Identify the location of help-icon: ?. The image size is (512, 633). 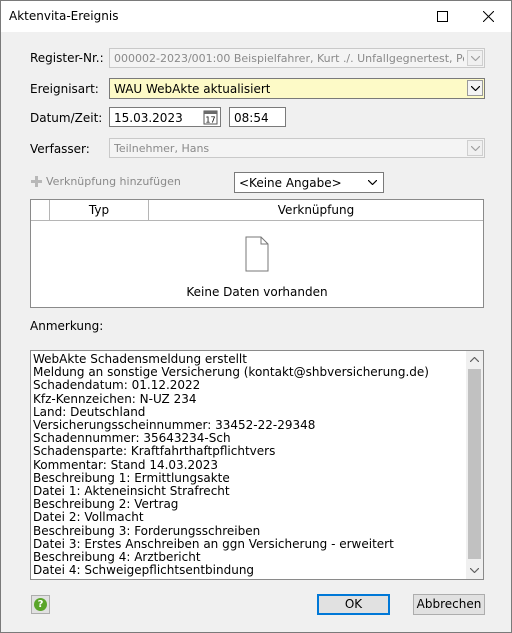
(40, 604).